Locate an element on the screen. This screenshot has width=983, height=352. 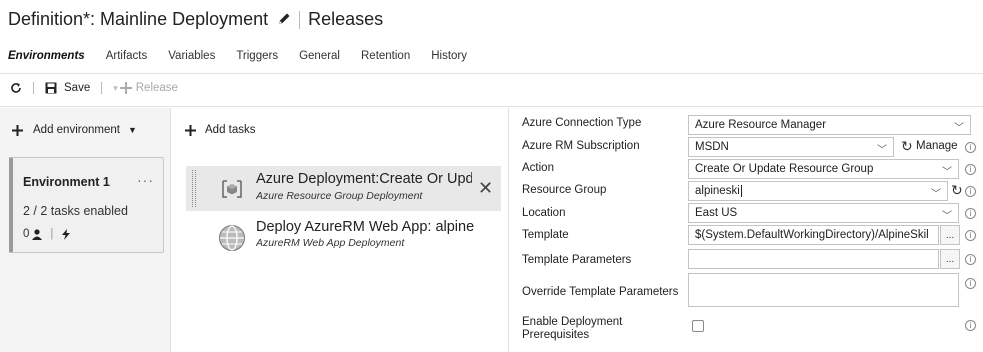
resource-group-label: Resource Group is located at coordinates (564, 190).